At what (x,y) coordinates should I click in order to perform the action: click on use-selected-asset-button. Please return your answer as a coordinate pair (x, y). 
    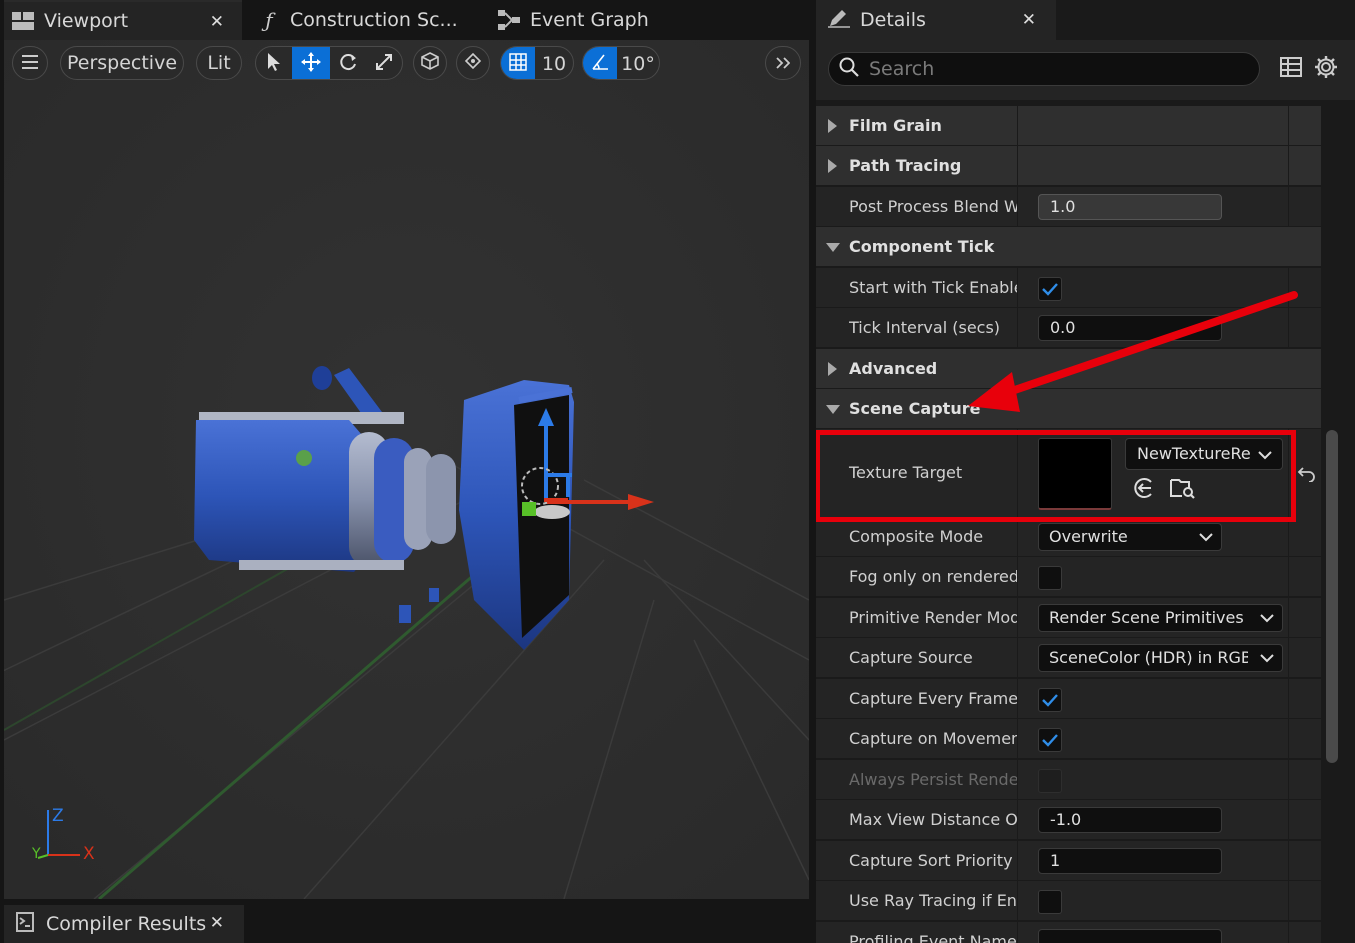
    Looking at the image, I should click on (1144, 490).